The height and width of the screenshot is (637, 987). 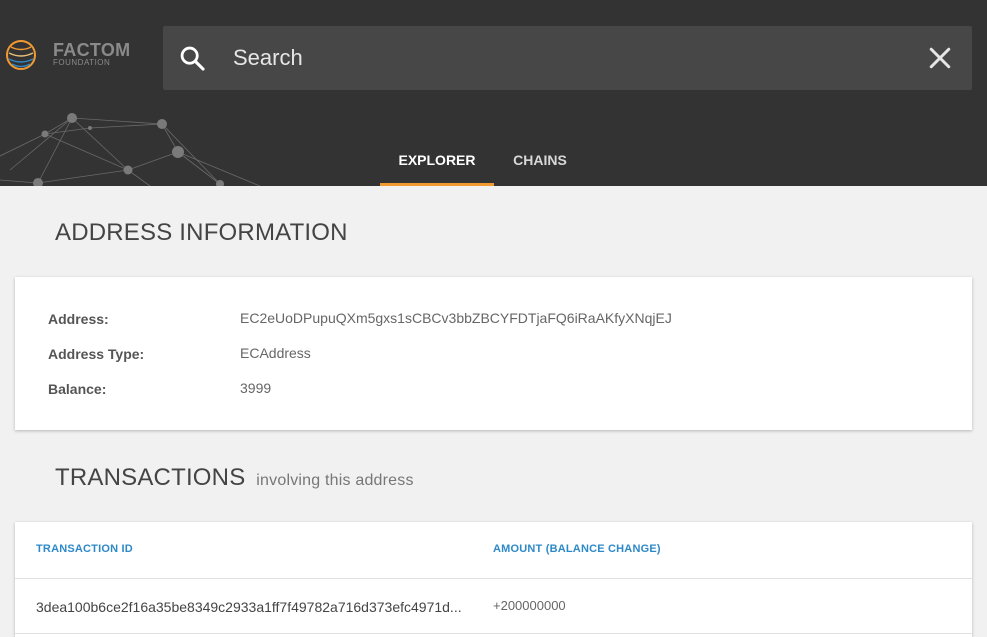 What do you see at coordinates (21, 55) in the screenshot?
I see `factom-logo-icon` at bounding box center [21, 55].